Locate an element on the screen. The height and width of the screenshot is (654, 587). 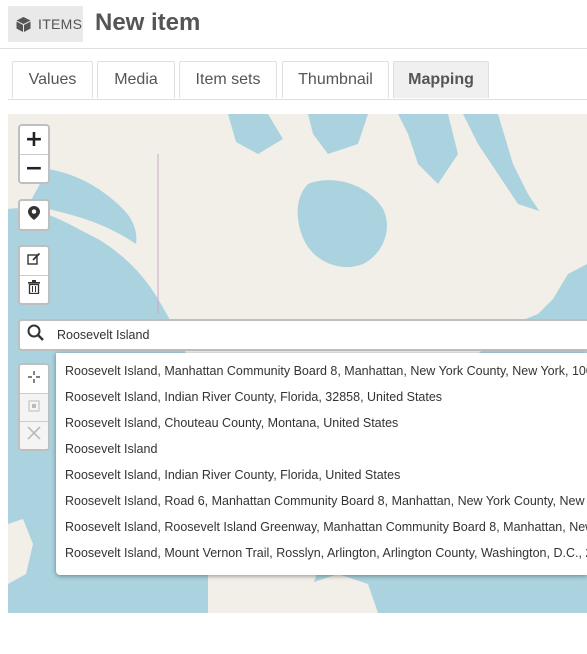
square-icon is located at coordinates (34, 408).